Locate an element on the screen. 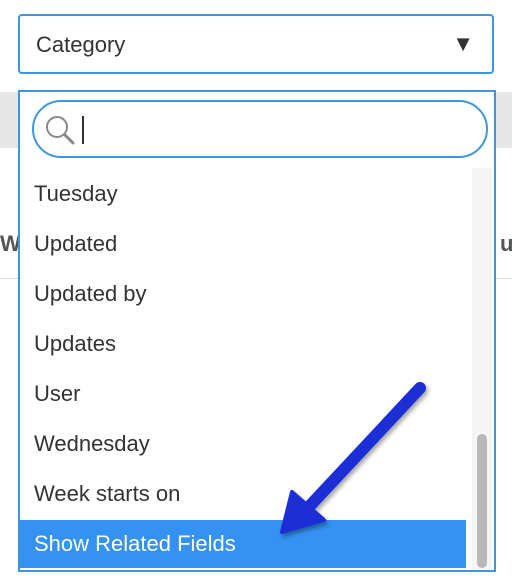 This screenshot has height=588, width=512. category-select: Category ▼ is located at coordinates (256, 44).